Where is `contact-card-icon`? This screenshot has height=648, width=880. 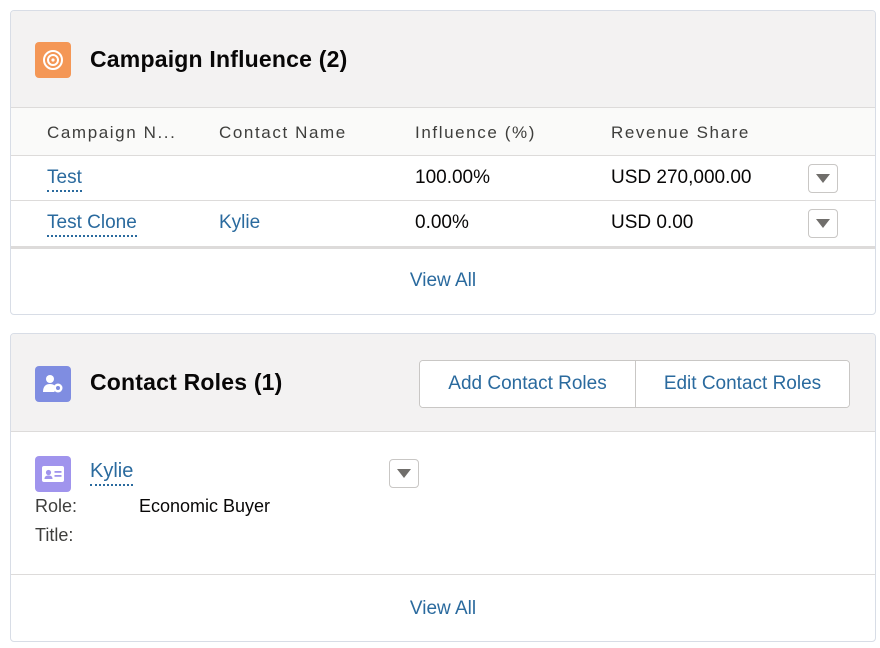 contact-card-icon is located at coordinates (53, 474).